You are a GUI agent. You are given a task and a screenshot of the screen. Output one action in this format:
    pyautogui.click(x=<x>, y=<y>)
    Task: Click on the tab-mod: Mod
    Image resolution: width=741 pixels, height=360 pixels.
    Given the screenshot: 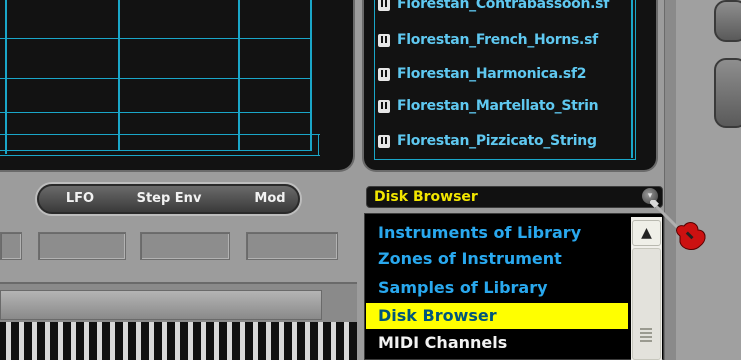 What is the action you would take?
    pyautogui.click(x=270, y=199)
    